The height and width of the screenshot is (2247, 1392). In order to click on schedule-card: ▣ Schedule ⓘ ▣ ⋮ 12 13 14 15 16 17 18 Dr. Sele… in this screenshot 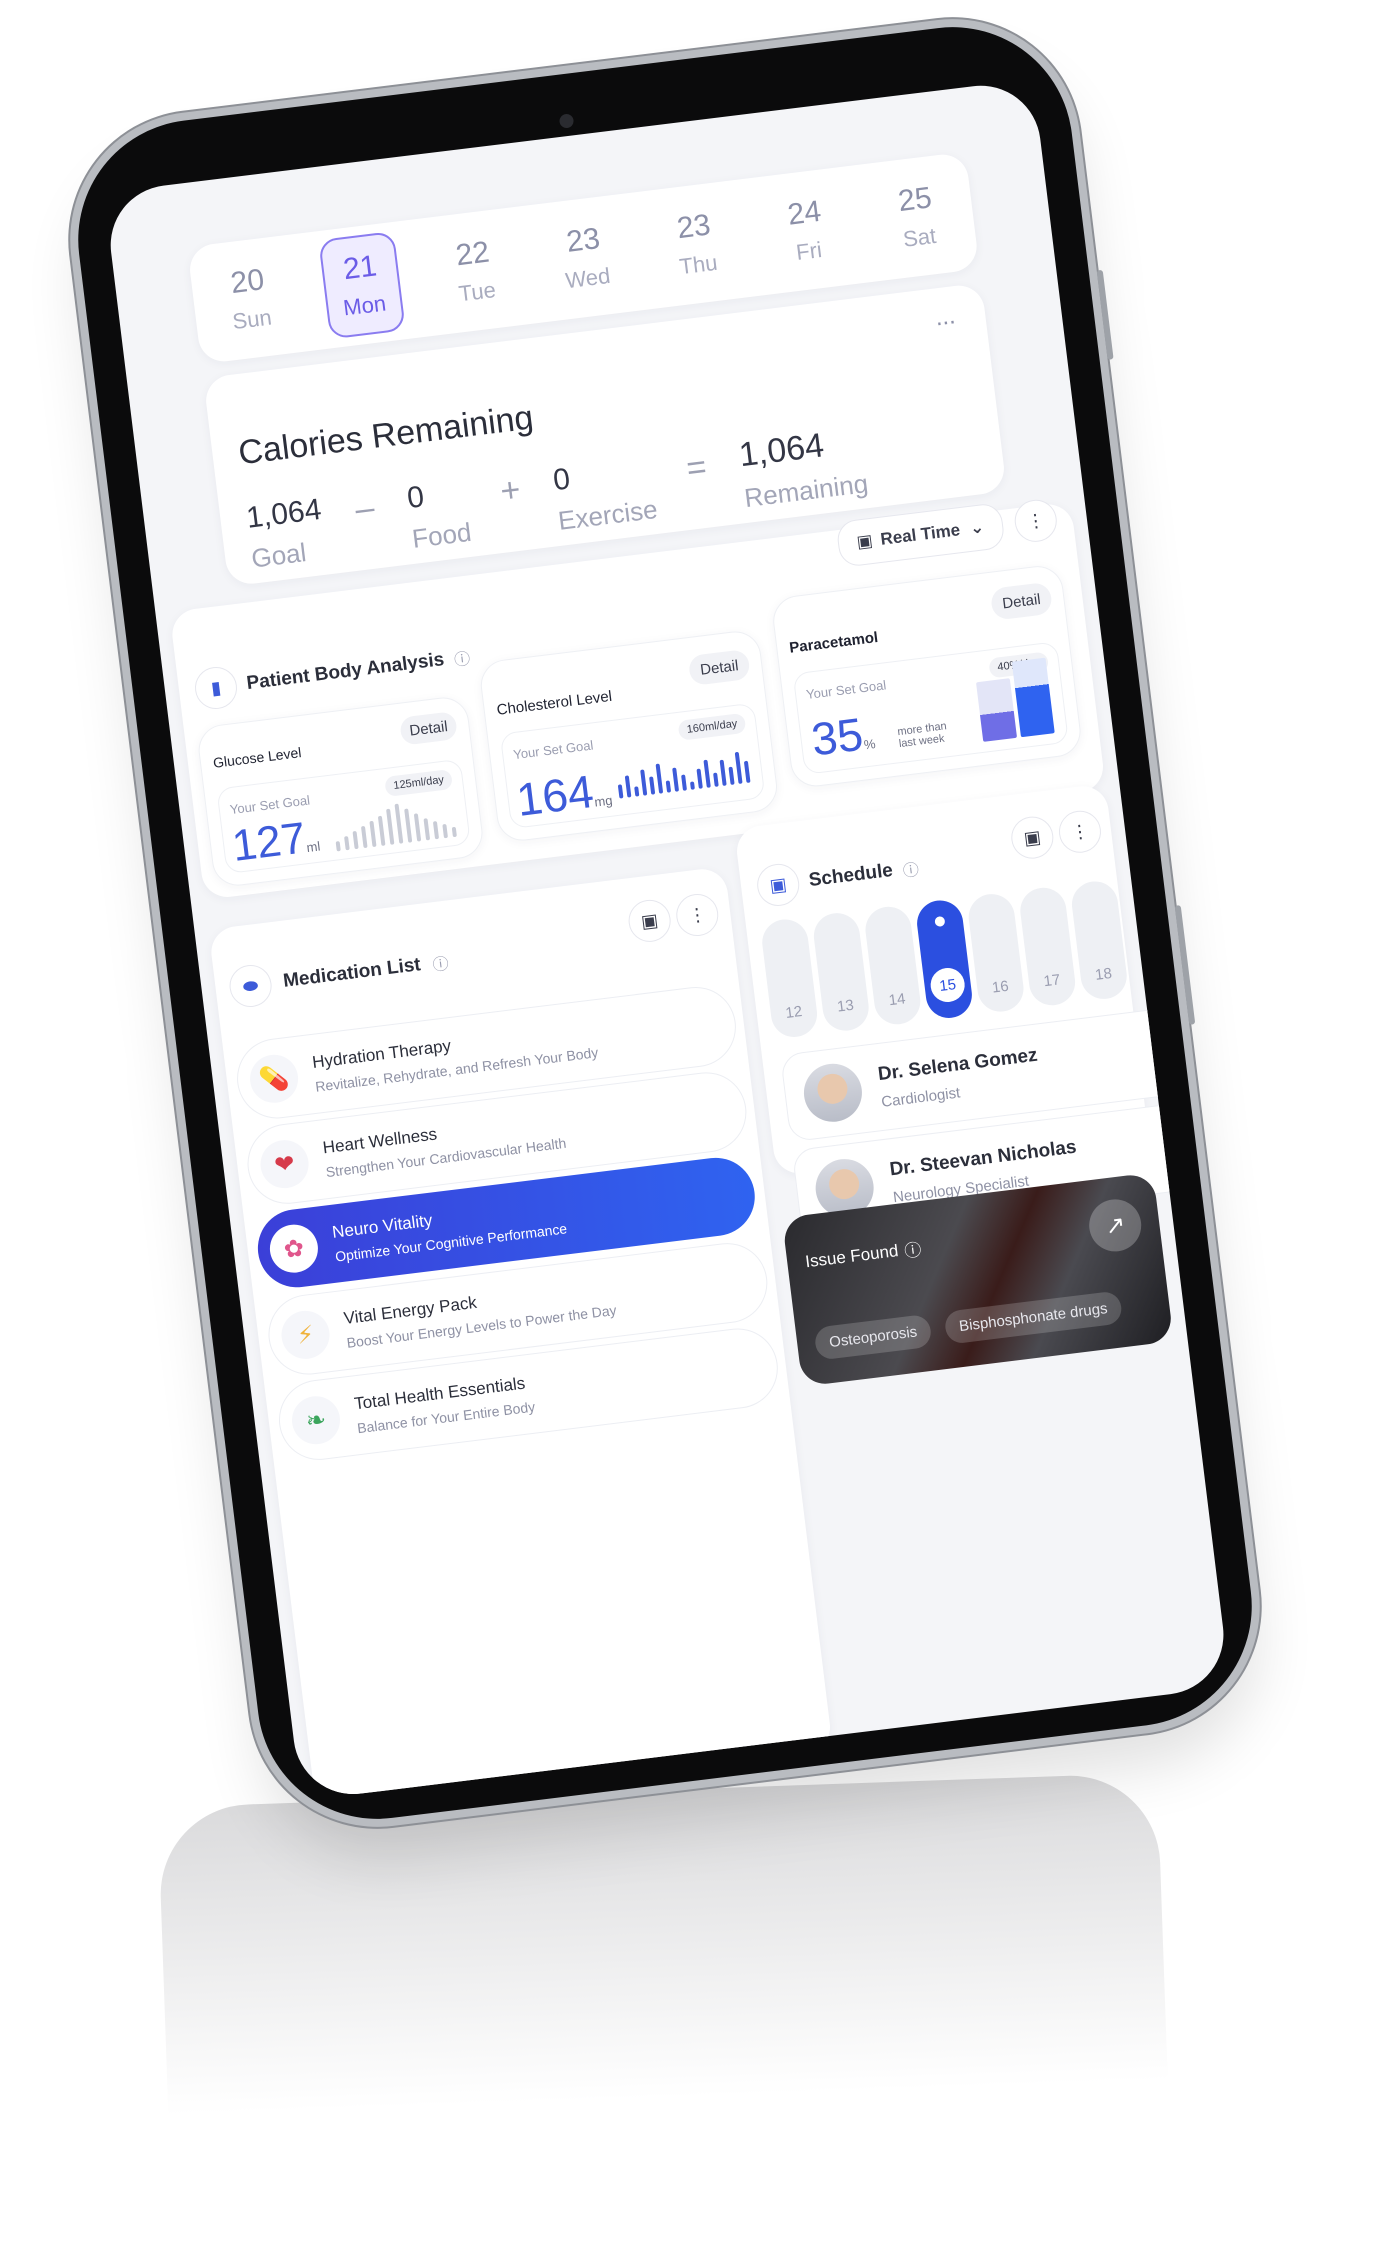, I will do `click(982, 1010)`.